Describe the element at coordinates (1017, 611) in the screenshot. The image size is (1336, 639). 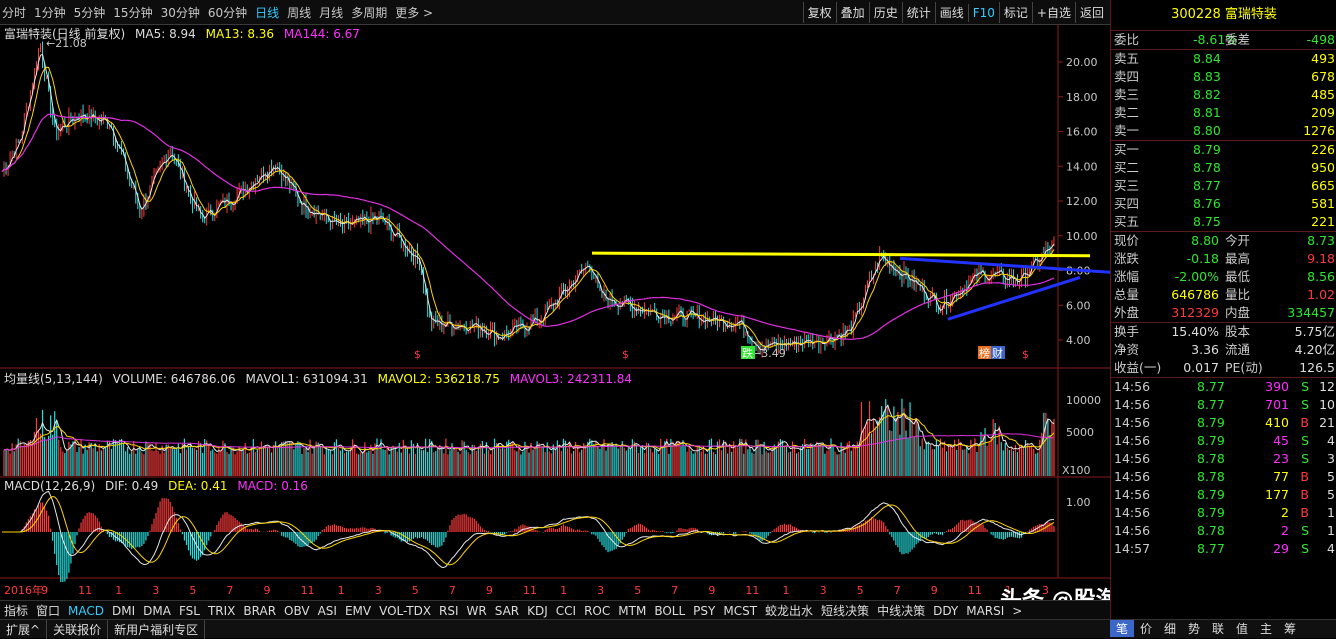
I see `indicator-tab-27: >` at that location.